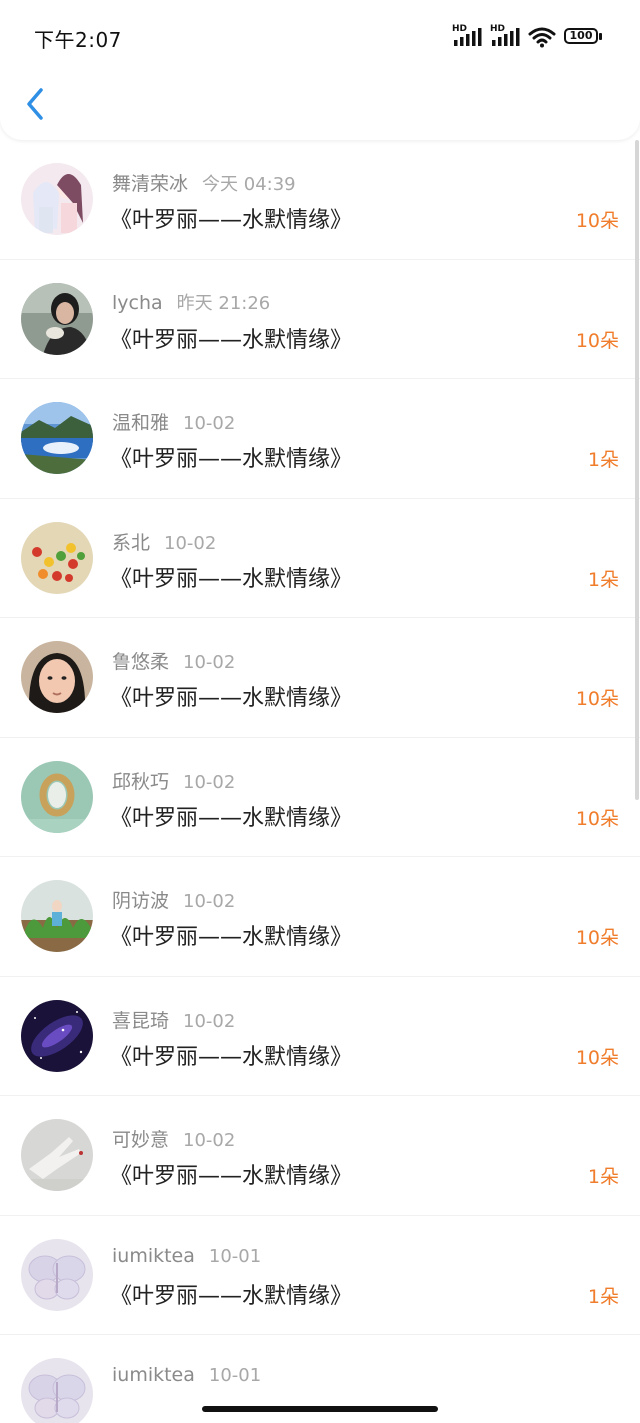  What do you see at coordinates (173, 660) in the screenshot?
I see `sender-line: 鲁悠柔 10-02` at bounding box center [173, 660].